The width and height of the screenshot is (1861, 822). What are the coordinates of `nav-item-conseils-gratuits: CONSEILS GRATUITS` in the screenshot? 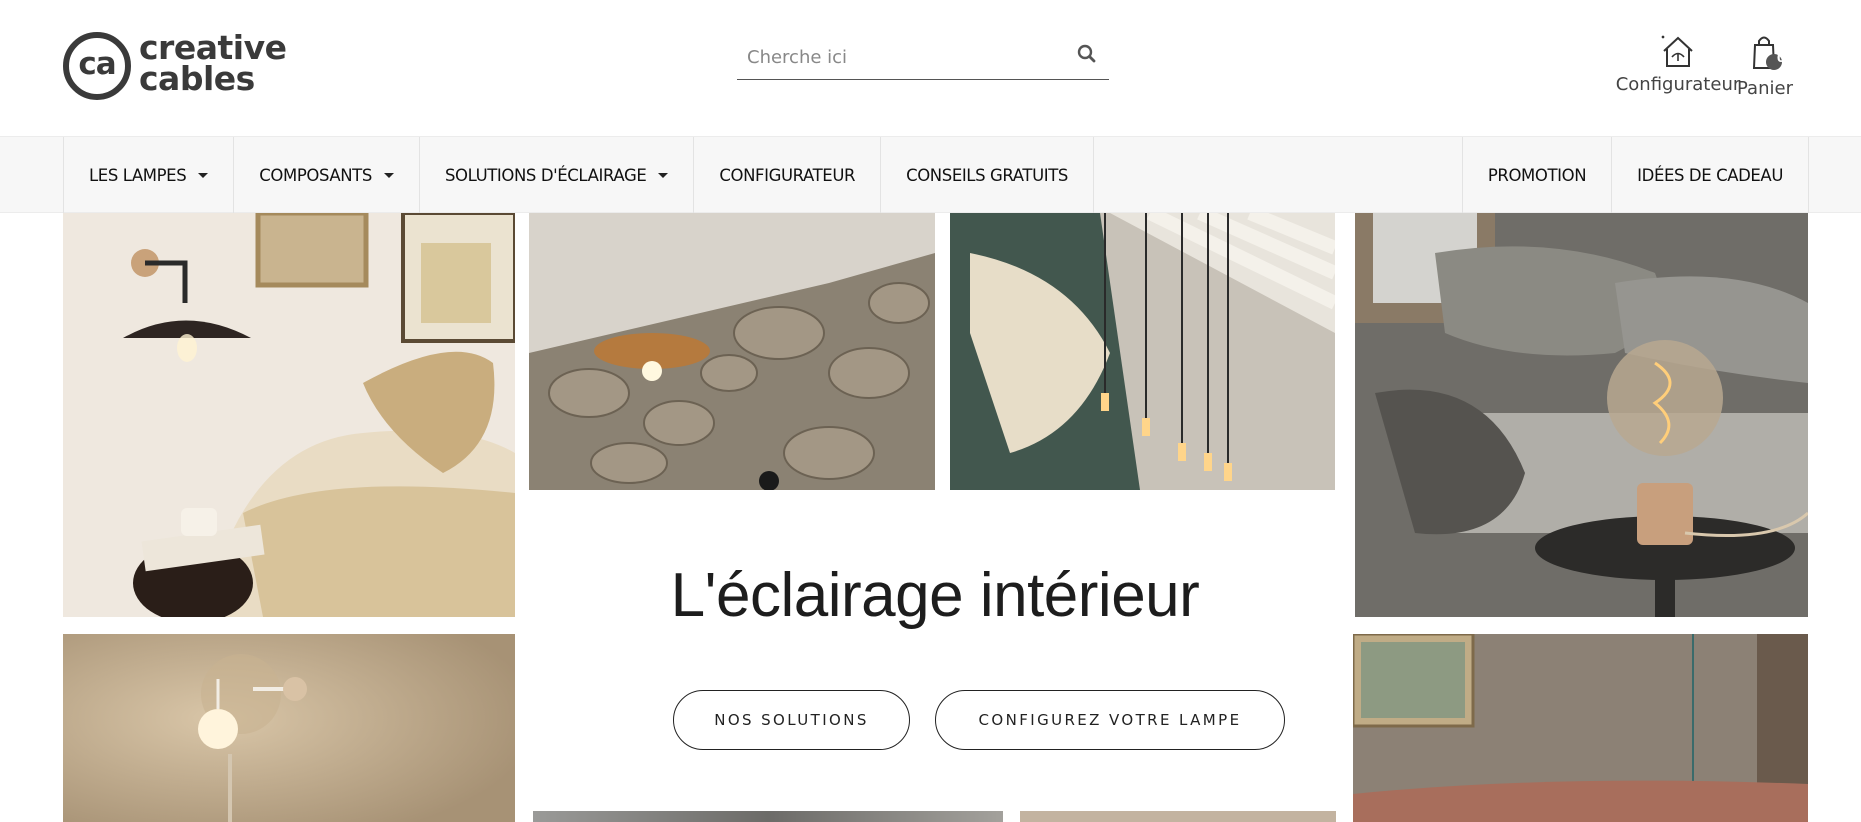 It's located at (986, 175).